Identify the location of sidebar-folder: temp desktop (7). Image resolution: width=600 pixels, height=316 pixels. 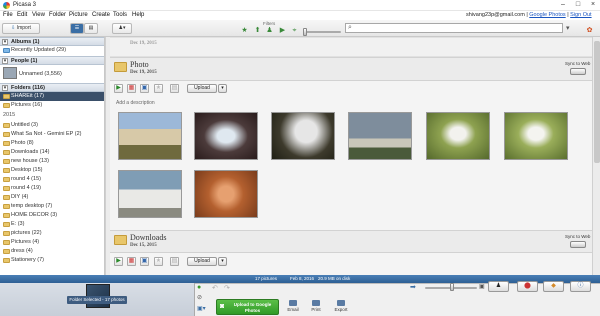
(52, 206).